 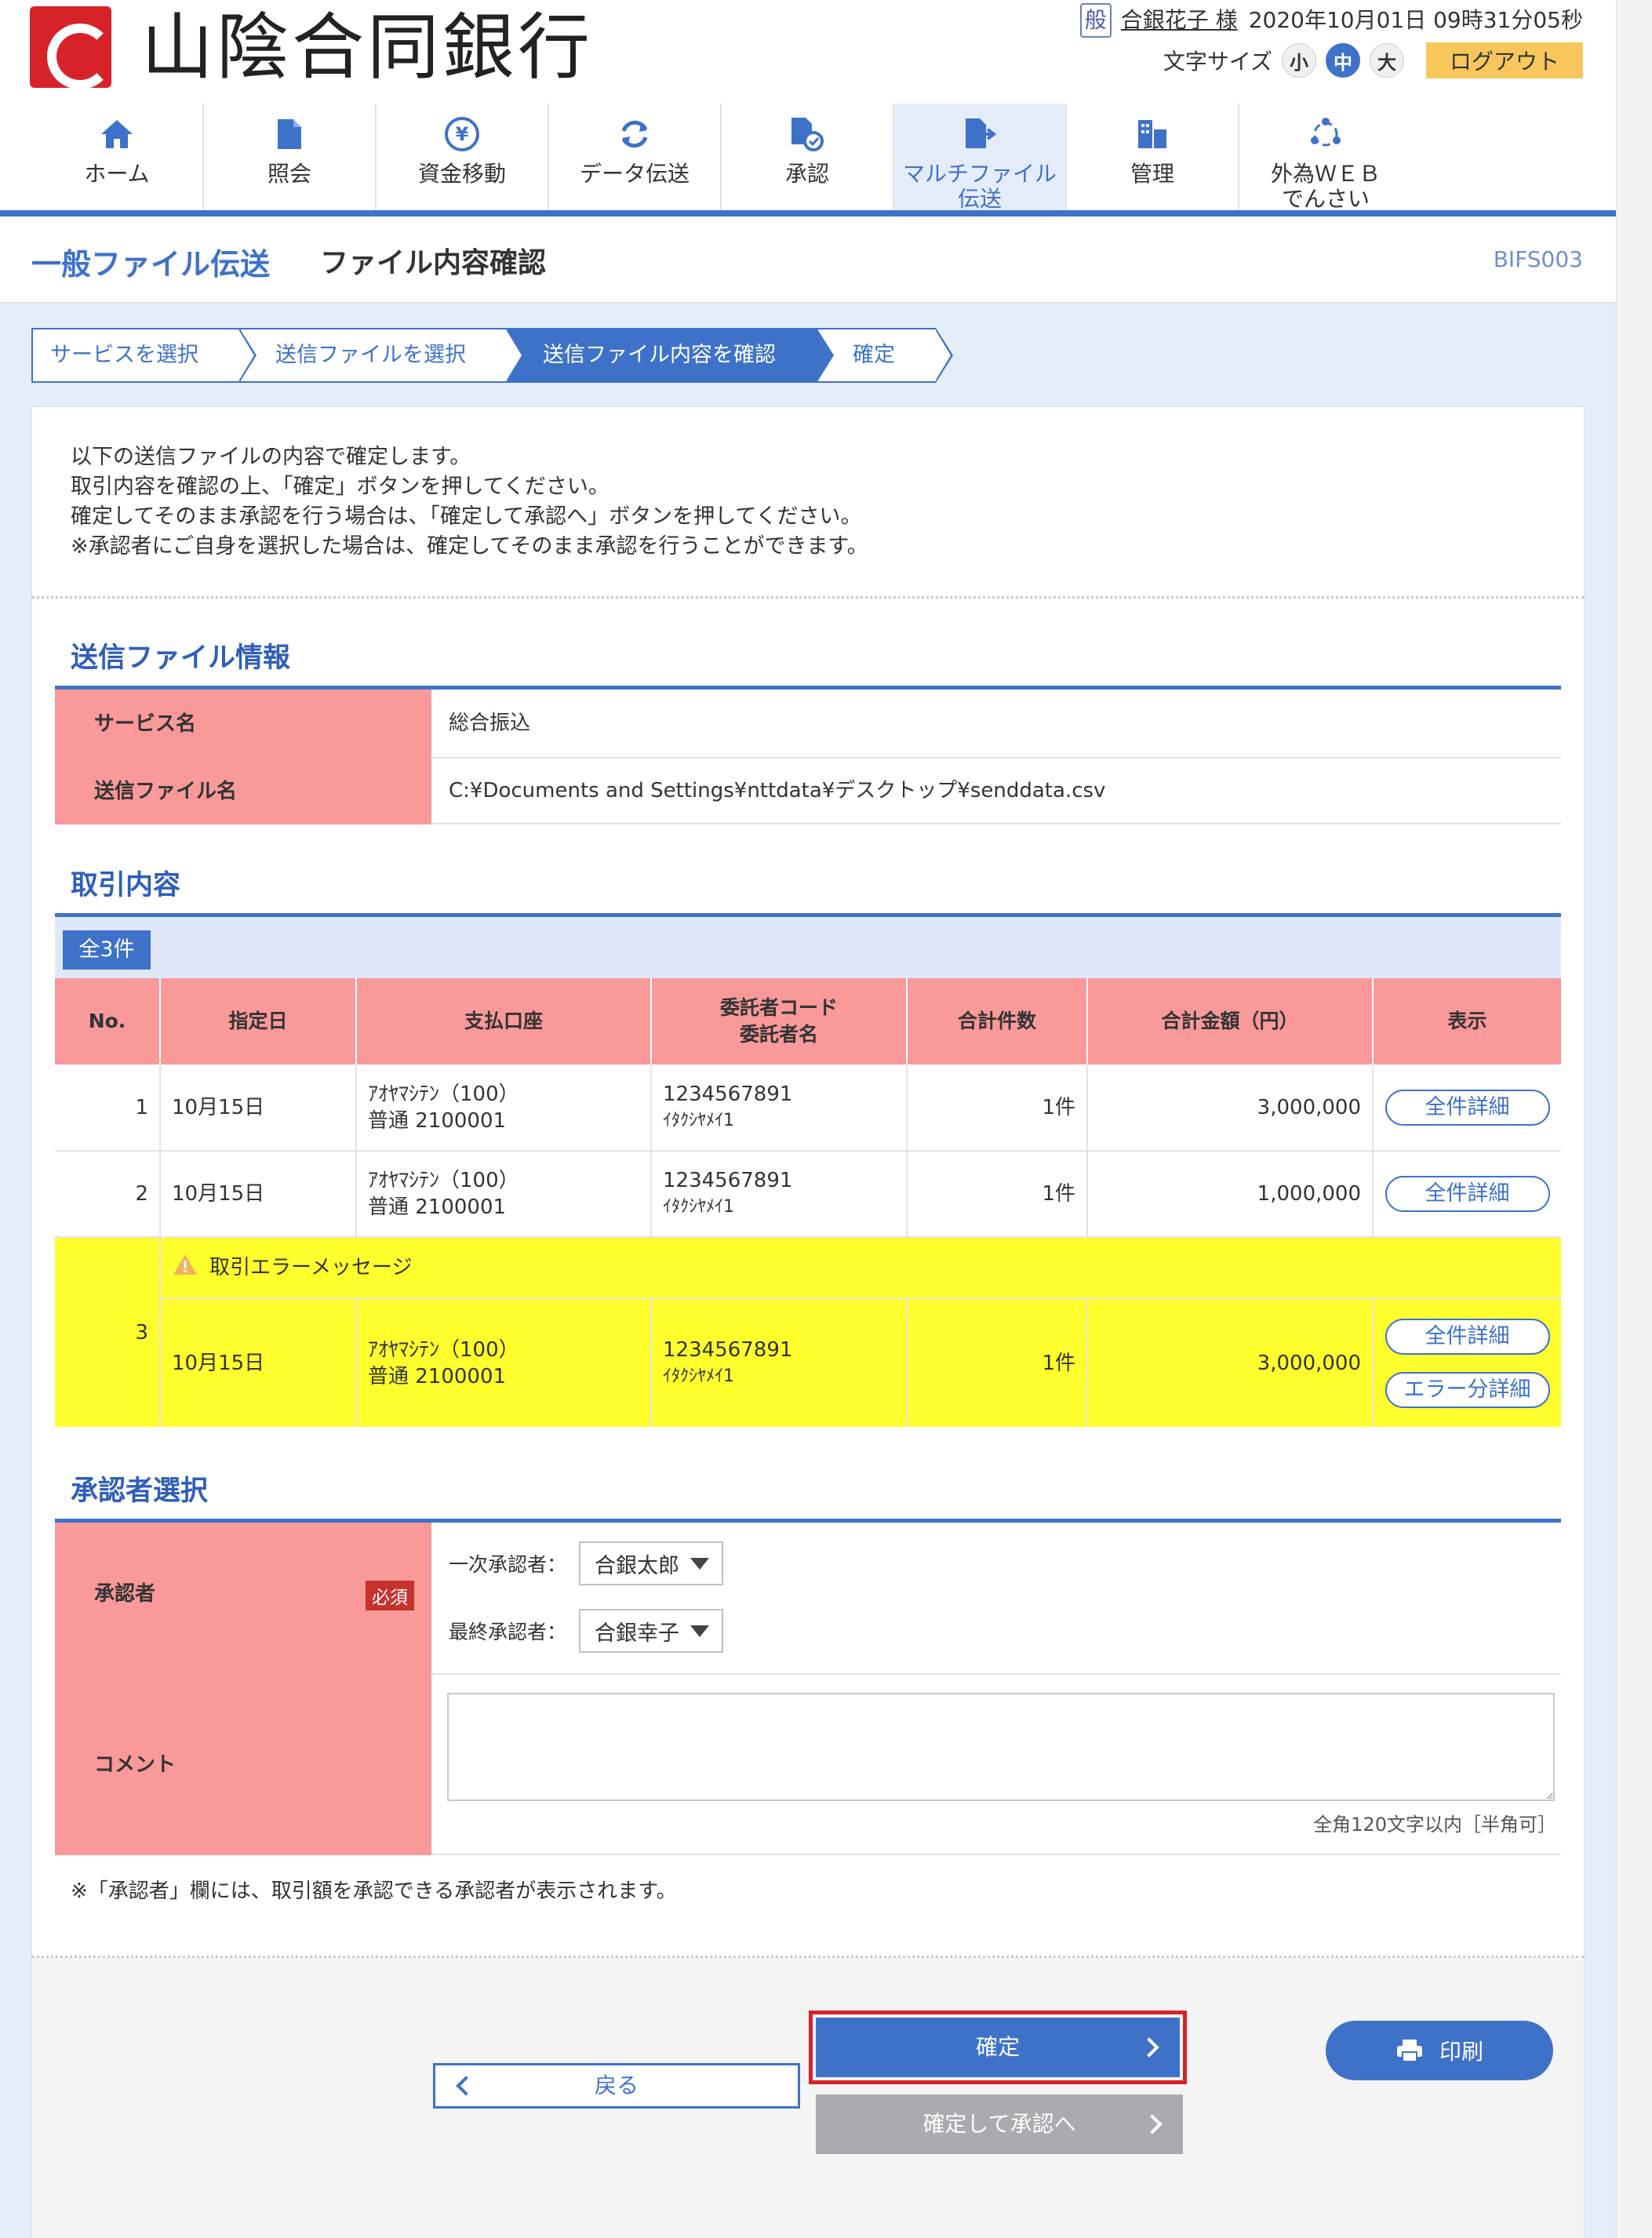 I want to click on nav-label: 承認, so click(x=806, y=174).